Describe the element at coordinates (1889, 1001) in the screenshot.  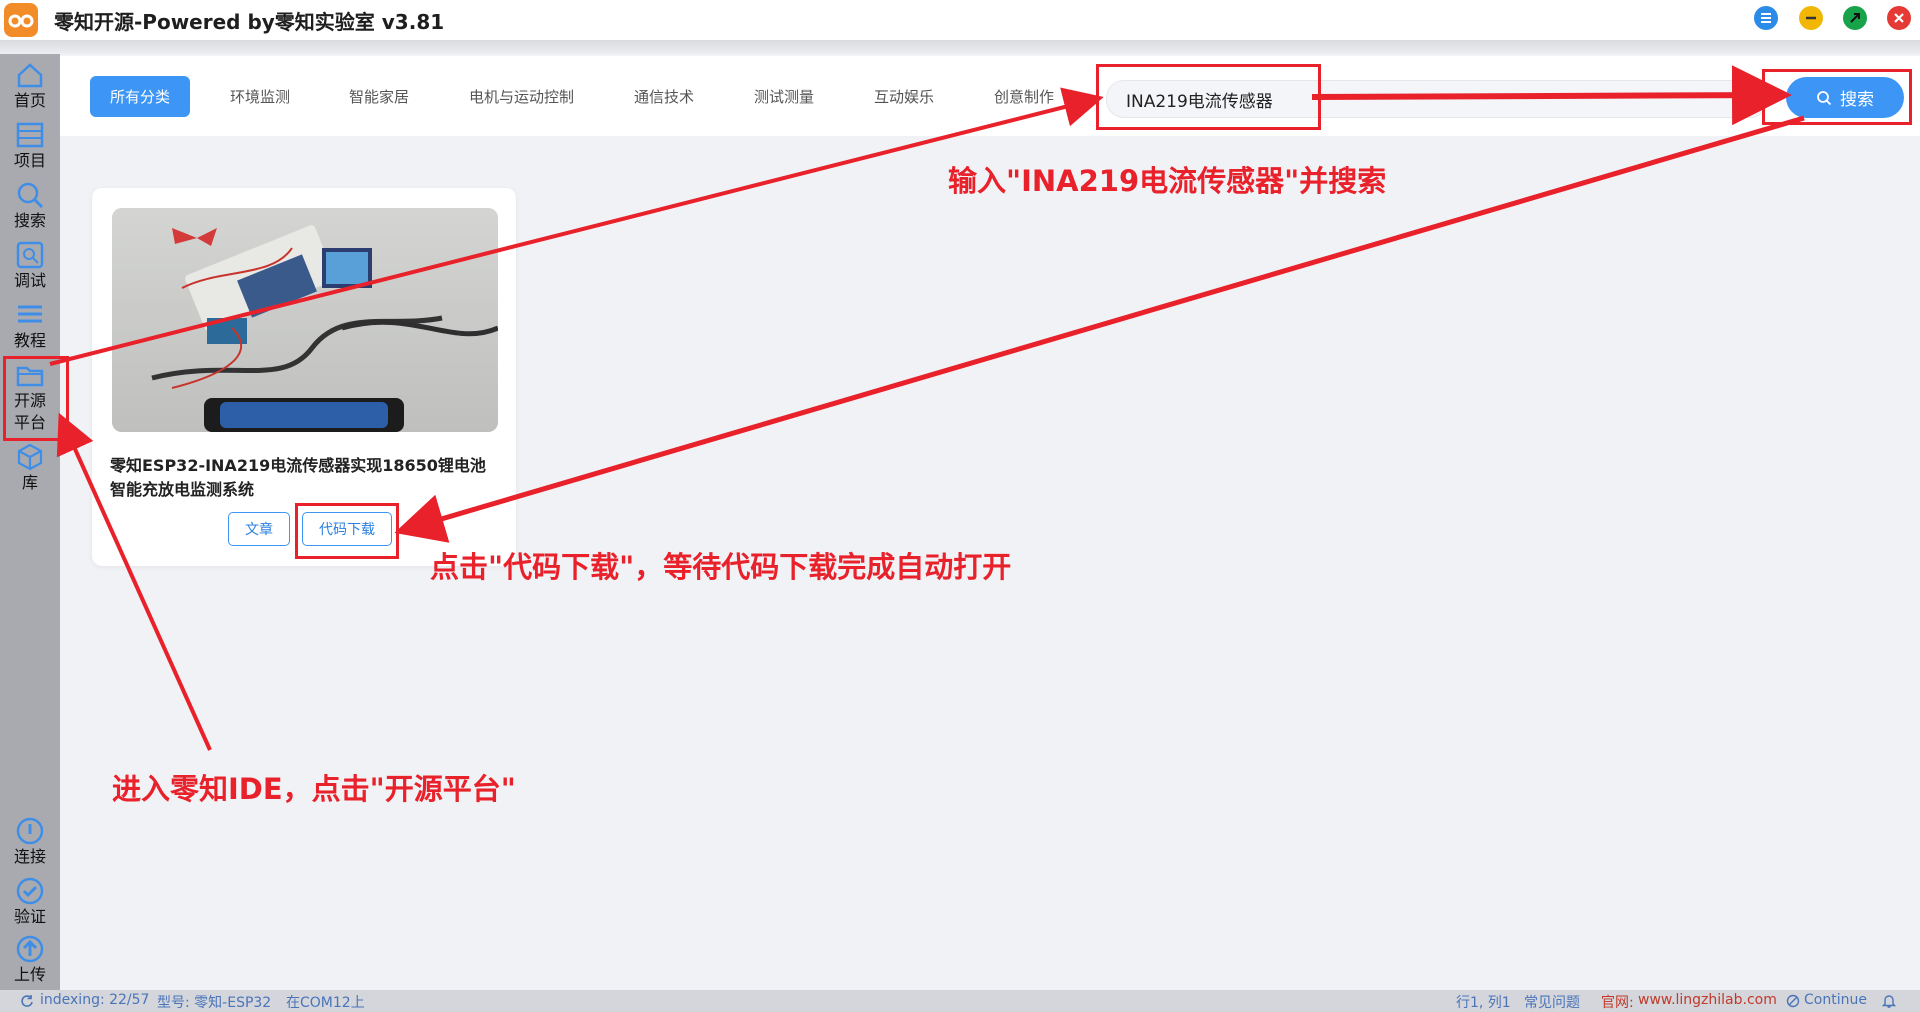
I see `bell-icon` at that location.